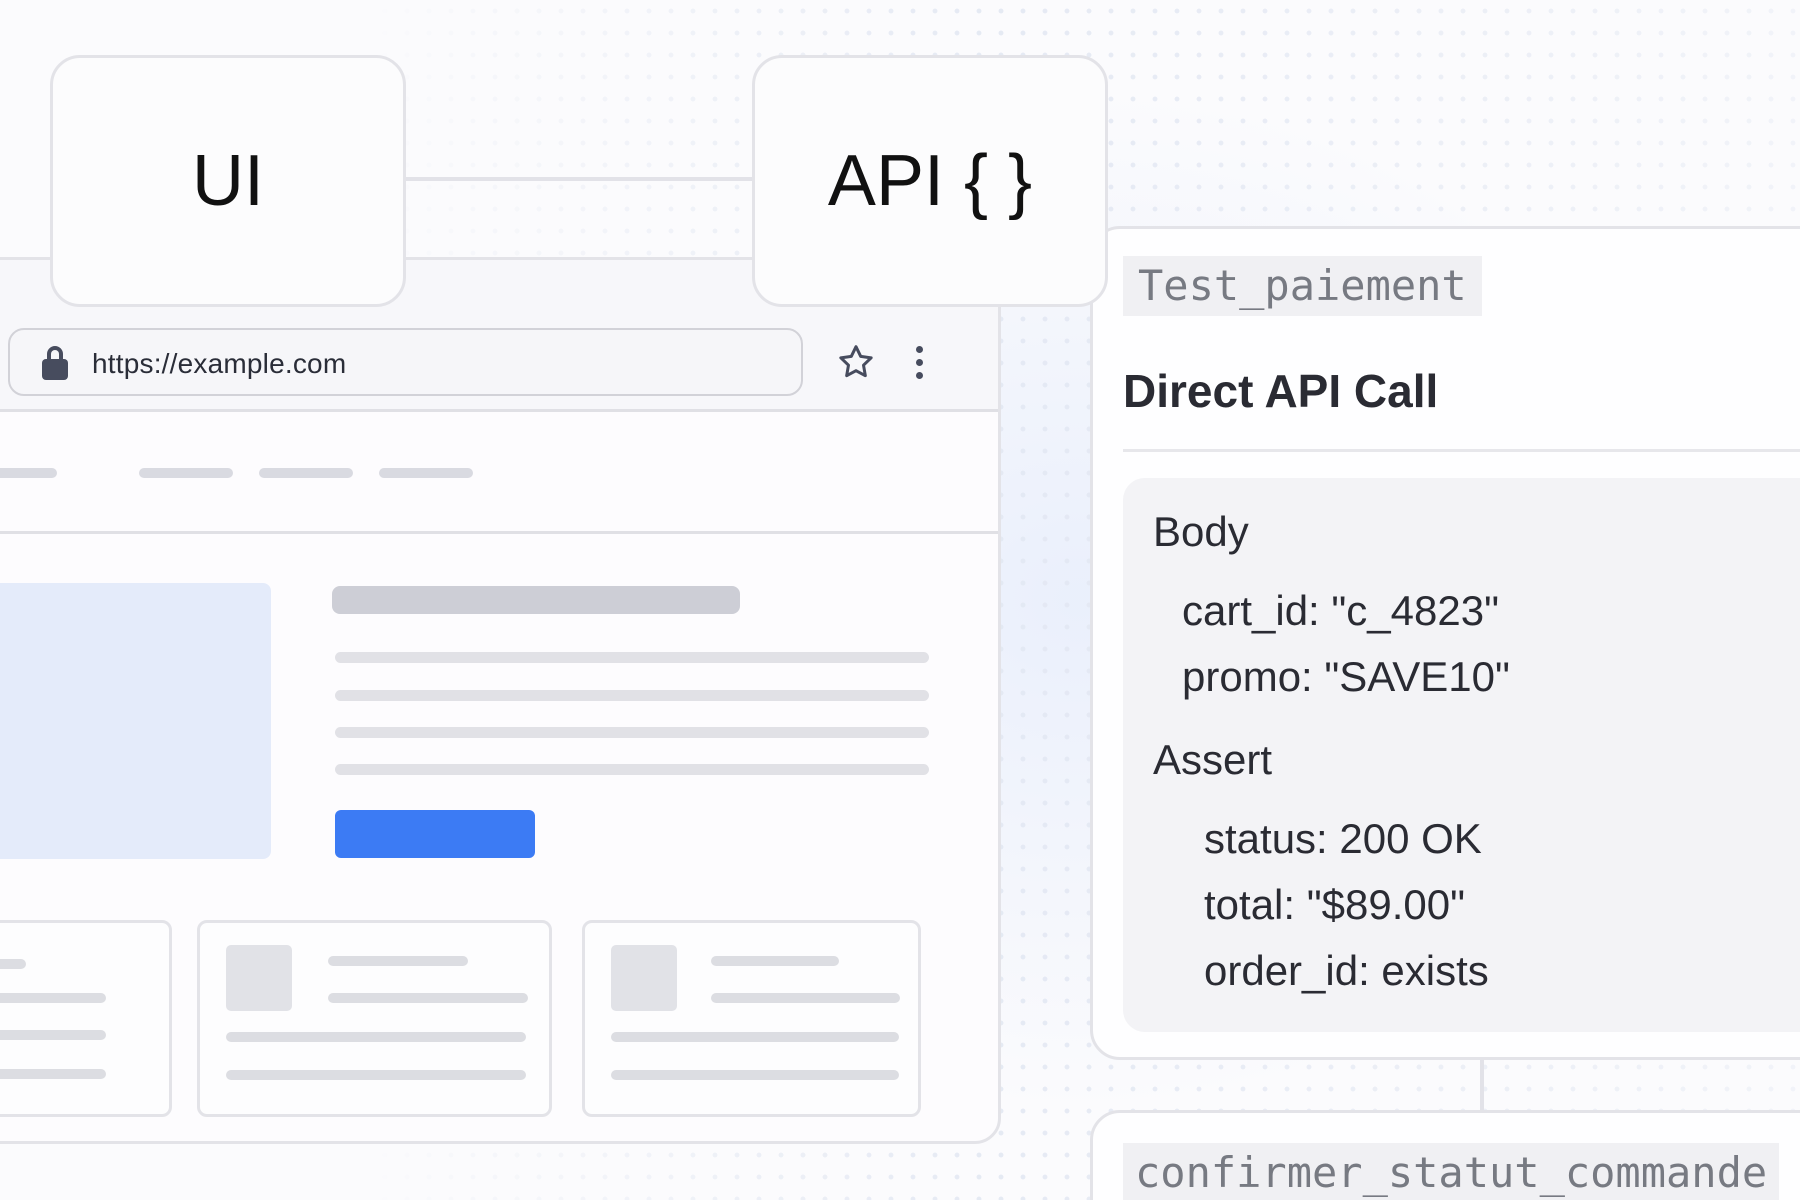 The image size is (1800, 1200). What do you see at coordinates (1335, 904) in the screenshot?
I see `assertion: total: "$89.00"` at bounding box center [1335, 904].